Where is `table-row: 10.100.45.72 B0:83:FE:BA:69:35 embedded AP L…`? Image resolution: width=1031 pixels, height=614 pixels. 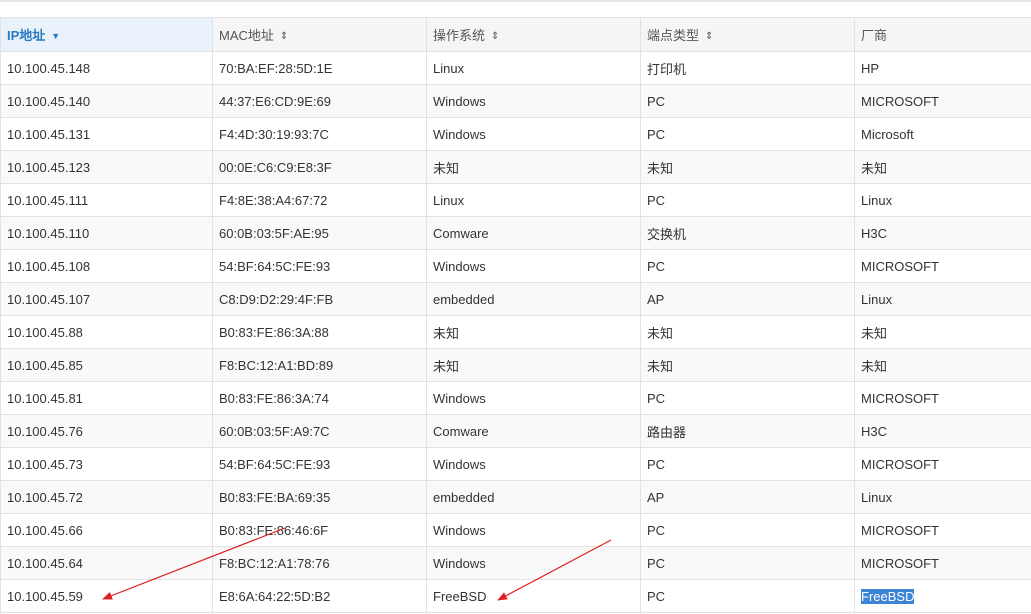 table-row: 10.100.45.72 B0:83:FE:BA:69:35 embedded AP L… is located at coordinates (515, 497).